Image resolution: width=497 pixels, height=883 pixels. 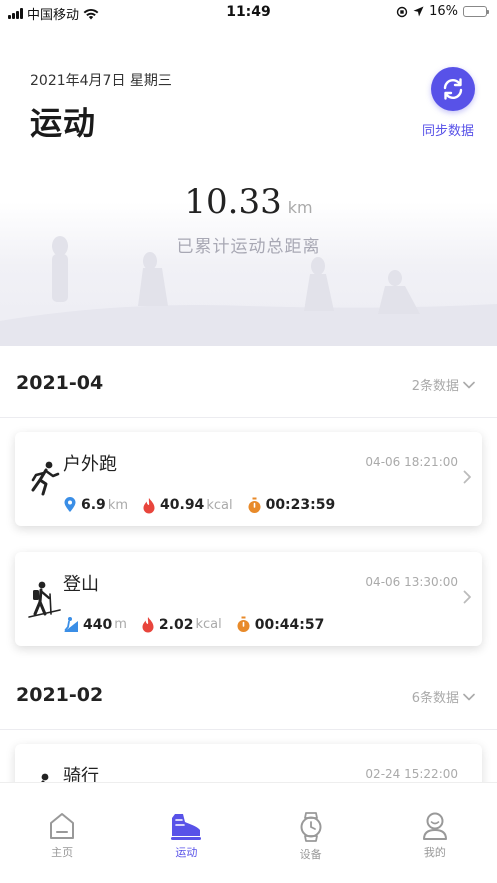 I want to click on tab-home: 主页, so click(x=62, y=833).